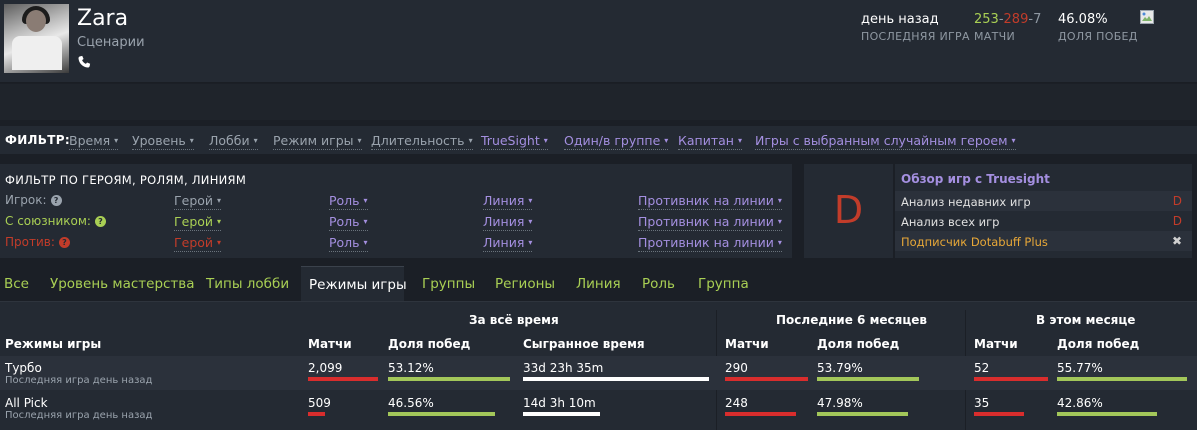 The height and width of the screenshot is (430, 1197). What do you see at coordinates (710, 141) in the screenshot?
I see `filter-captain: Капитан ▾` at bounding box center [710, 141].